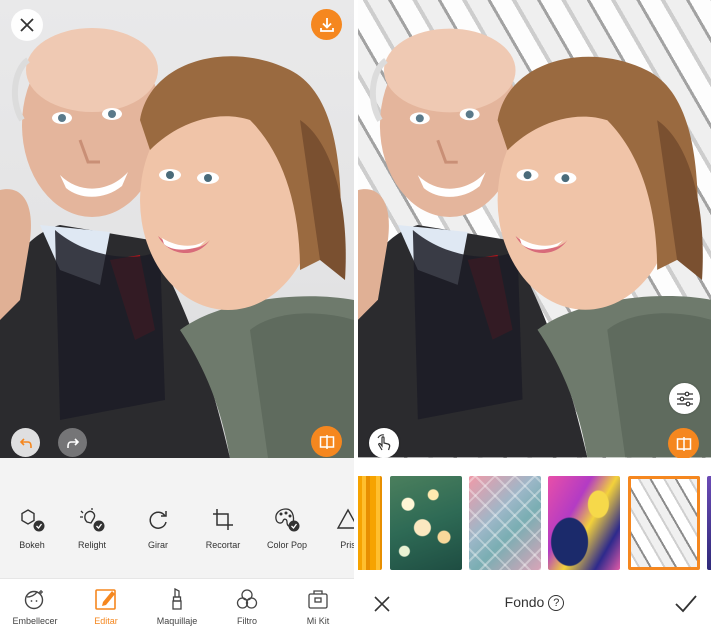  I want to click on nav-label: Filtro, so click(247, 621).